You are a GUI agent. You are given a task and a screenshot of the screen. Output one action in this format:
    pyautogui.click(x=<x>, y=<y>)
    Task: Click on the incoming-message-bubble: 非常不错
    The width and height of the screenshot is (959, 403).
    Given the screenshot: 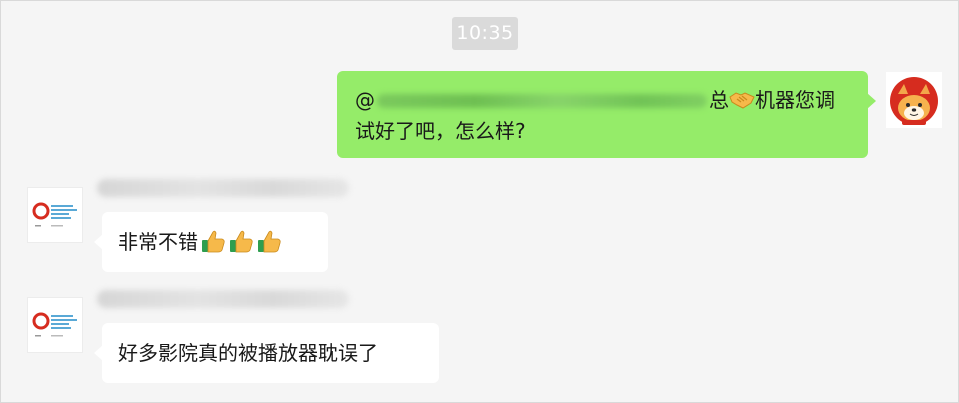 What is the action you would take?
    pyautogui.click(x=211, y=242)
    